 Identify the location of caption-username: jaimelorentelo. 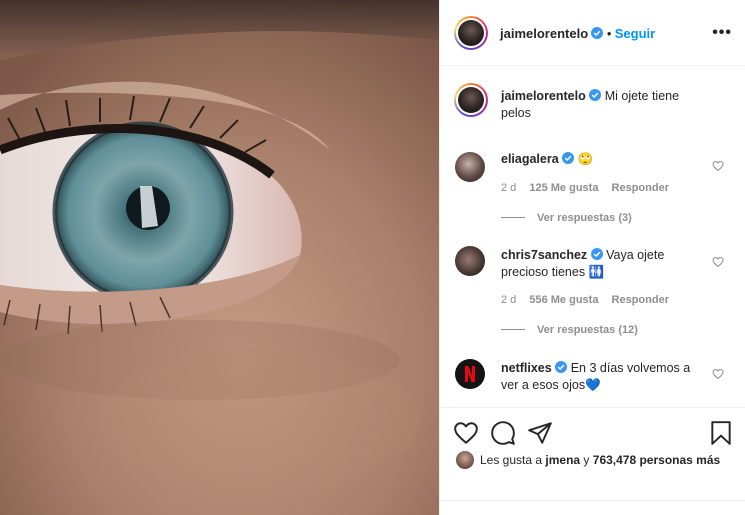
(543, 96).